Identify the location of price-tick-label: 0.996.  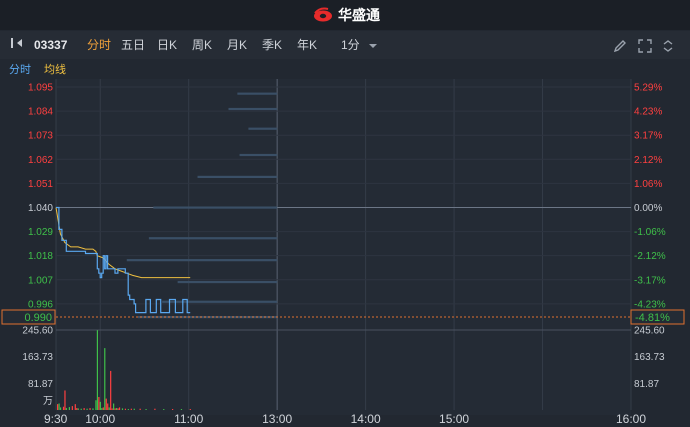
(40, 304).